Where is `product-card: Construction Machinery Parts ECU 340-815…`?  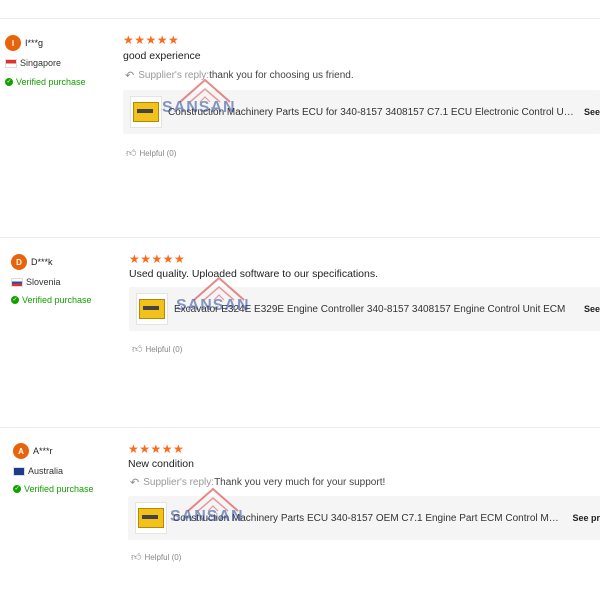
product-card: Construction Machinery Parts ECU 340-815… is located at coordinates (364, 518).